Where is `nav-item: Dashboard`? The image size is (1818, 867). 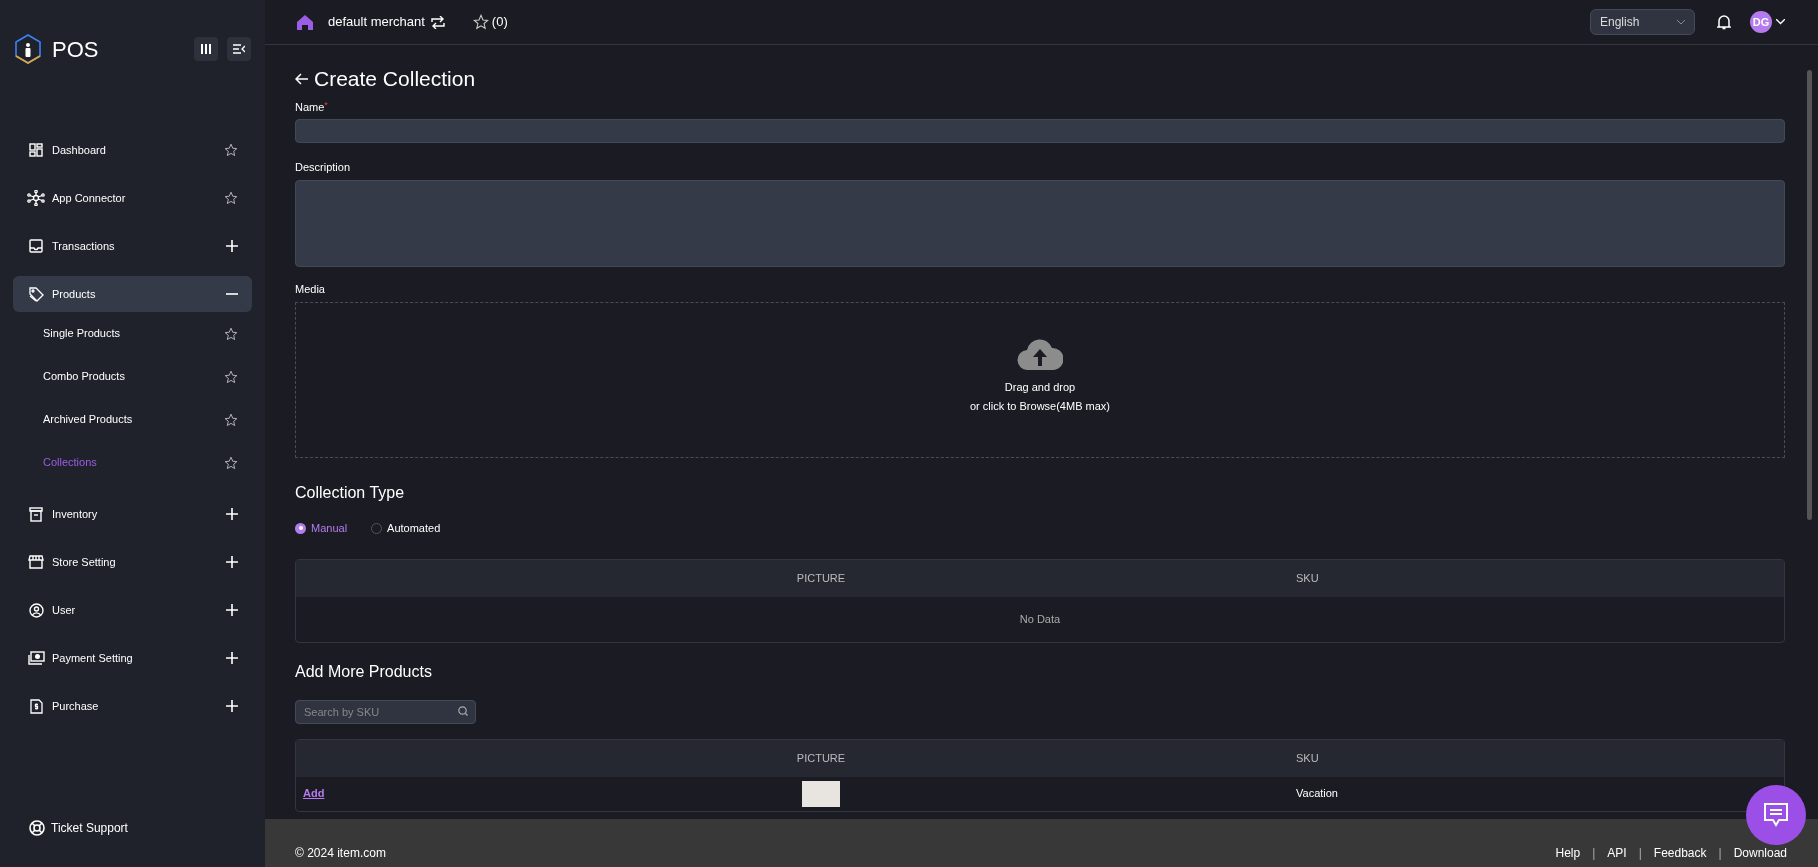
nav-item: Dashboard is located at coordinates (132, 150).